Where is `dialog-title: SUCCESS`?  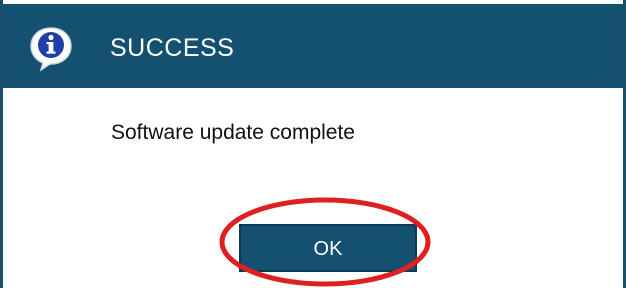 dialog-title: SUCCESS is located at coordinates (172, 48).